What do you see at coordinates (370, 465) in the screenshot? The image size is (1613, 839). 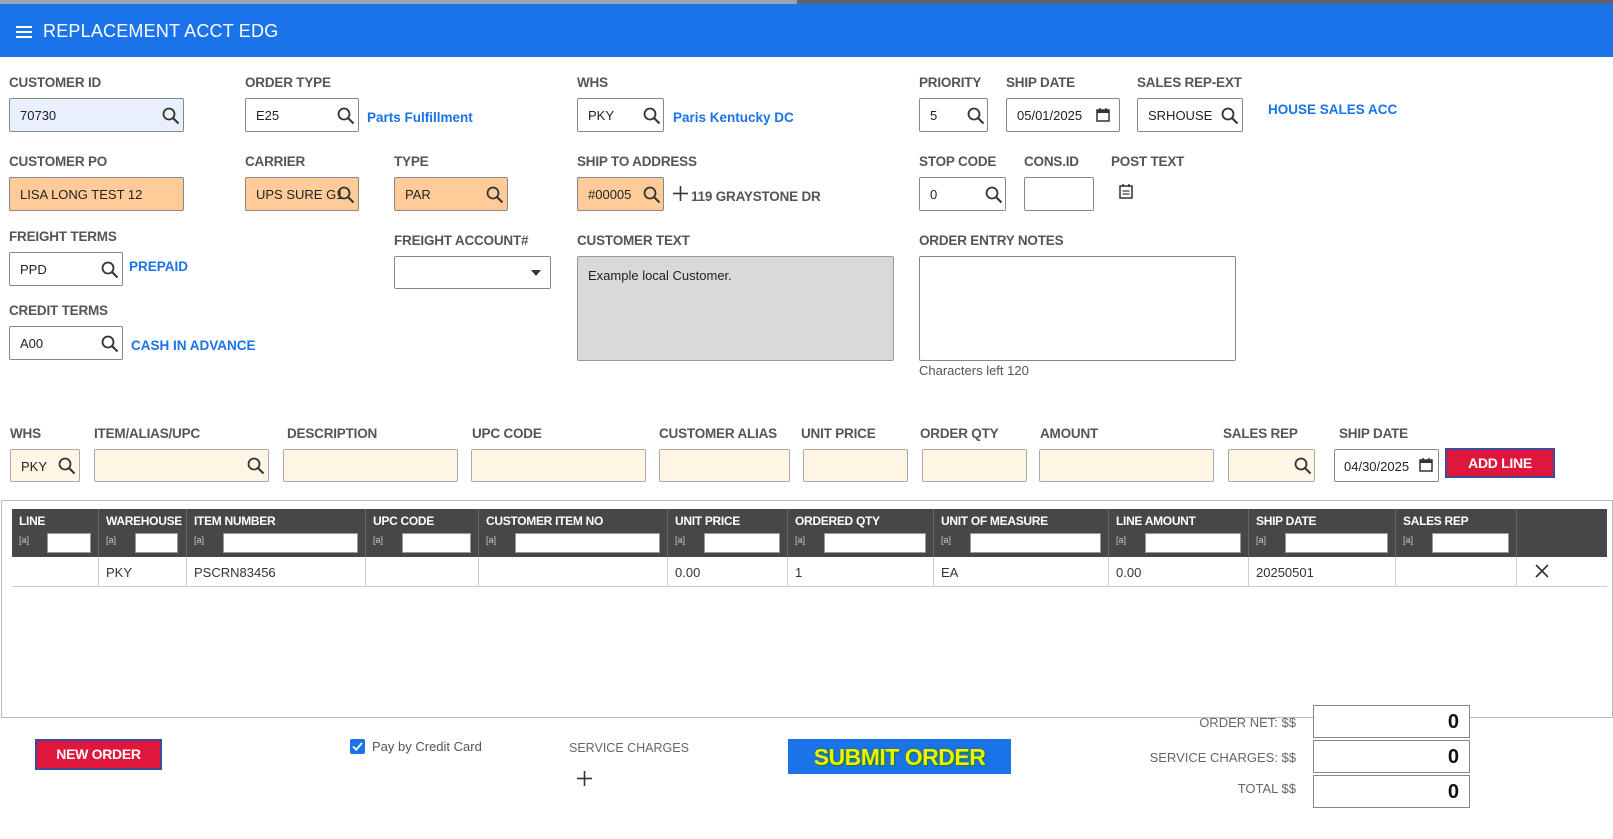 I see `line-description-field` at bounding box center [370, 465].